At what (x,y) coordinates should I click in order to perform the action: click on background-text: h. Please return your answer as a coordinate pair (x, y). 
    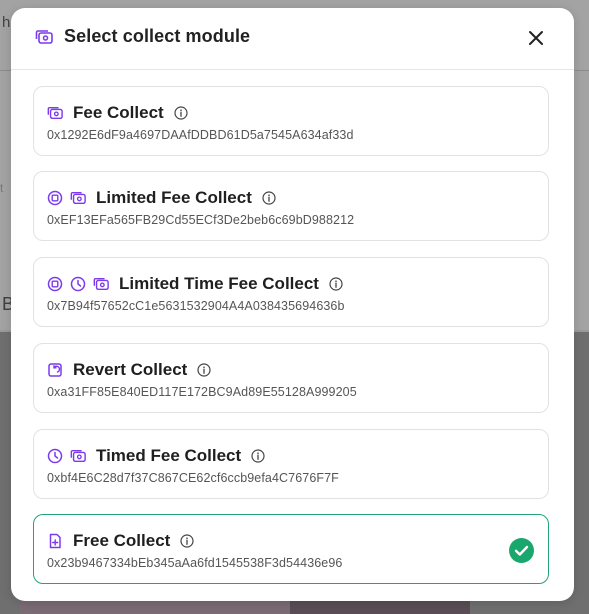
    Looking at the image, I should click on (6, 22).